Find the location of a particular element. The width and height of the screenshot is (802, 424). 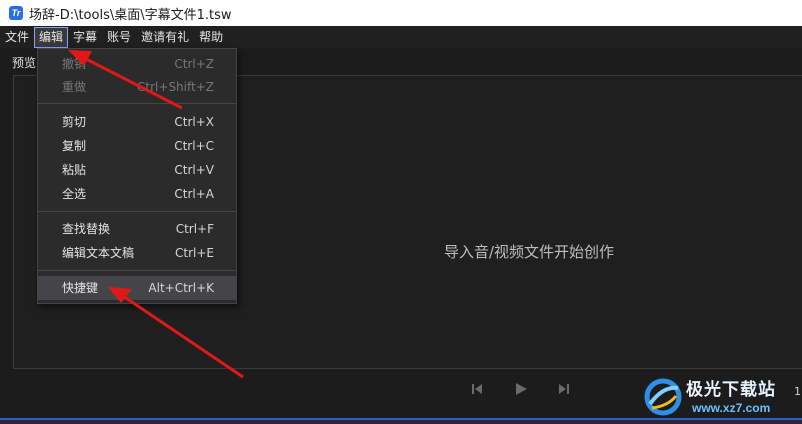

menu-item-shortcut: Alt+Ctrl+K is located at coordinates (181, 288).